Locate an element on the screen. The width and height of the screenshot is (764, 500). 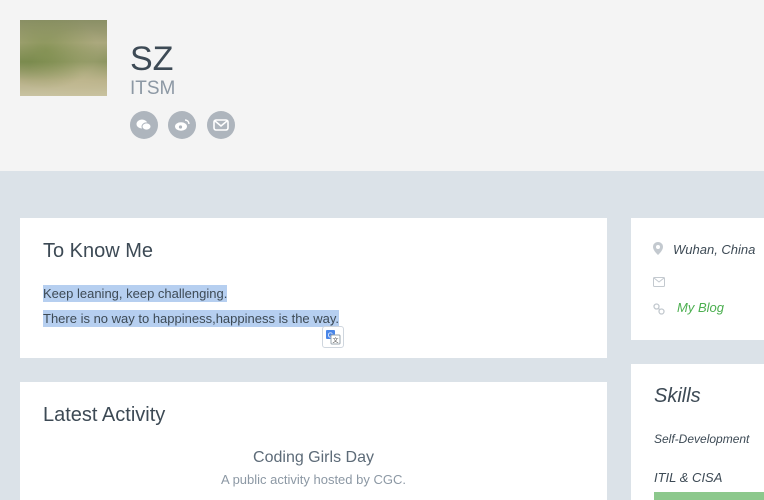
translate-icon: G 文 is located at coordinates (333, 337).